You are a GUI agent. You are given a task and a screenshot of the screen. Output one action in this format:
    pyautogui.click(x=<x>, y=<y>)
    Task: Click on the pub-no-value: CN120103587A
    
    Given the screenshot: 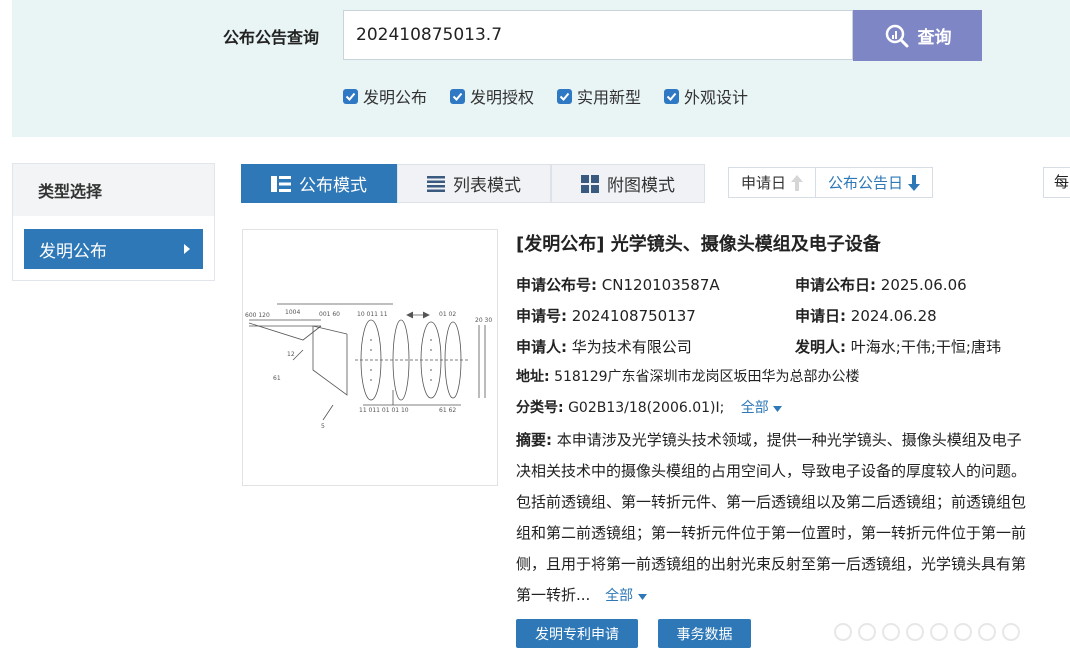 What is the action you would take?
    pyautogui.click(x=660, y=285)
    